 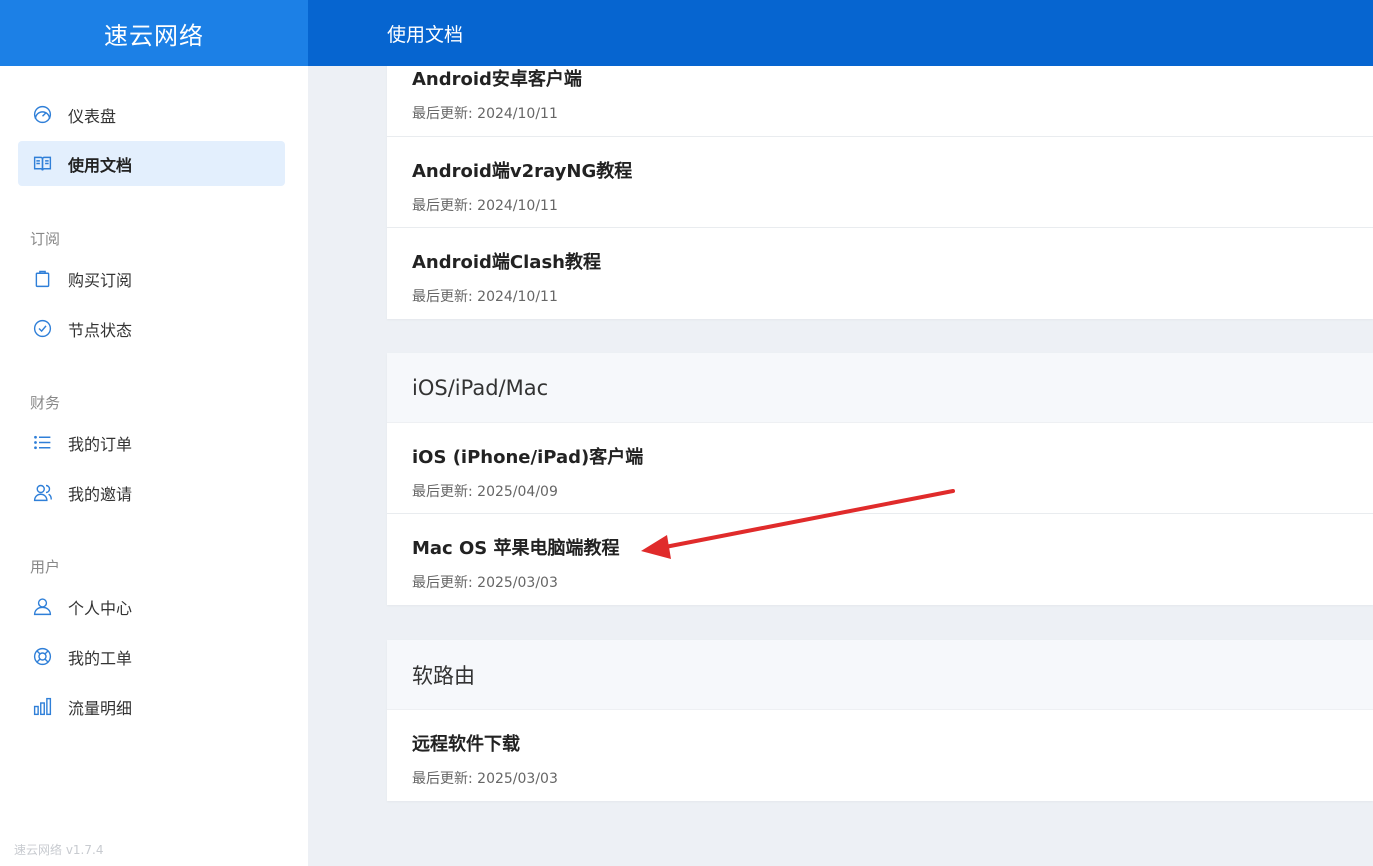 What do you see at coordinates (100, 280) in the screenshot?
I see `sidebar-item-label: 购买订阅` at bounding box center [100, 280].